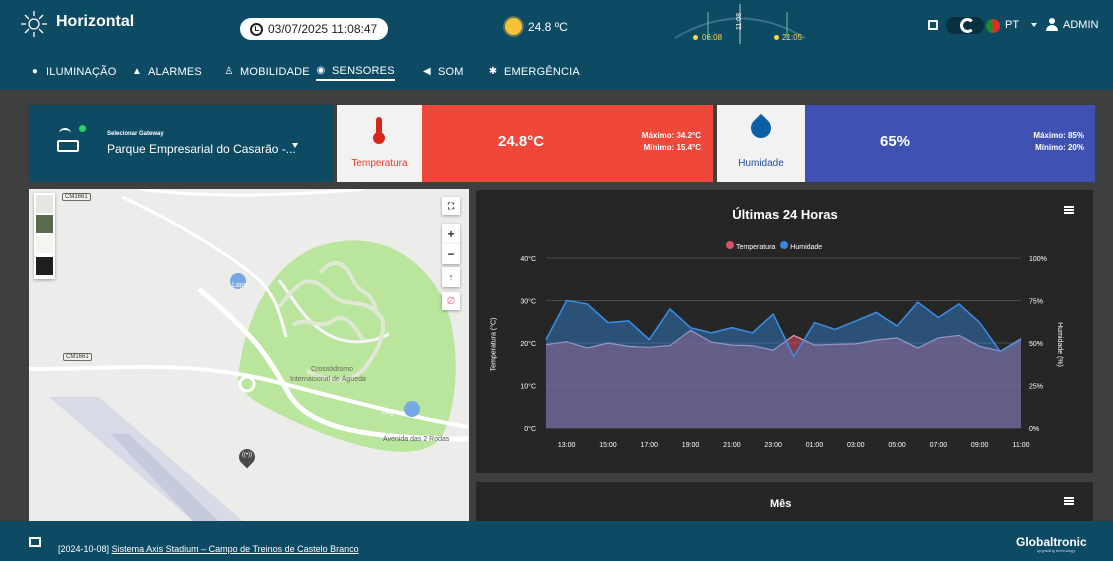 Image resolution: width=1113 pixels, height=561 pixels. Describe the element at coordinates (801, 246) in the screenshot. I see `legend-humidity: Humidade` at that location.